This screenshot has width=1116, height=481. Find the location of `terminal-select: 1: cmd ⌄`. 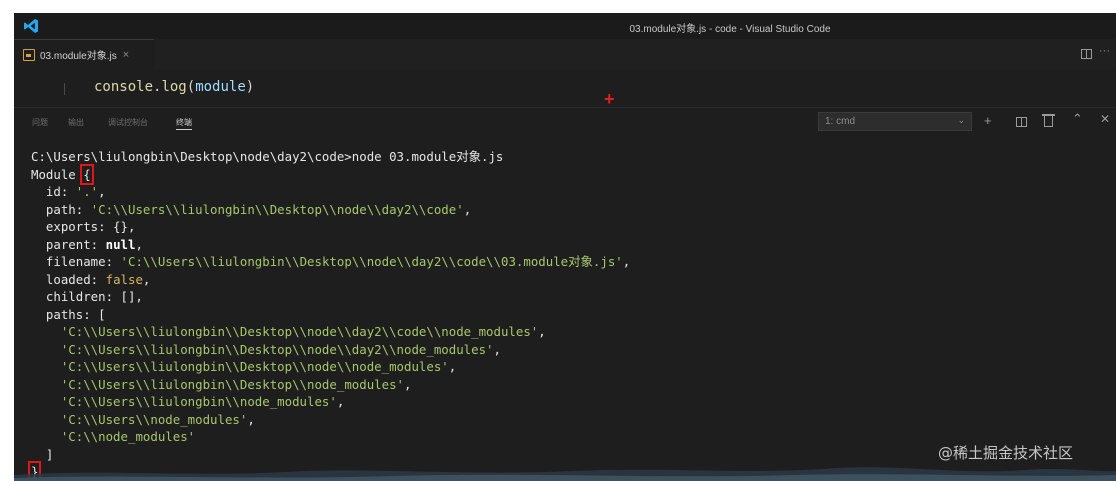

terminal-select: 1: cmd ⌄ is located at coordinates (895, 121).